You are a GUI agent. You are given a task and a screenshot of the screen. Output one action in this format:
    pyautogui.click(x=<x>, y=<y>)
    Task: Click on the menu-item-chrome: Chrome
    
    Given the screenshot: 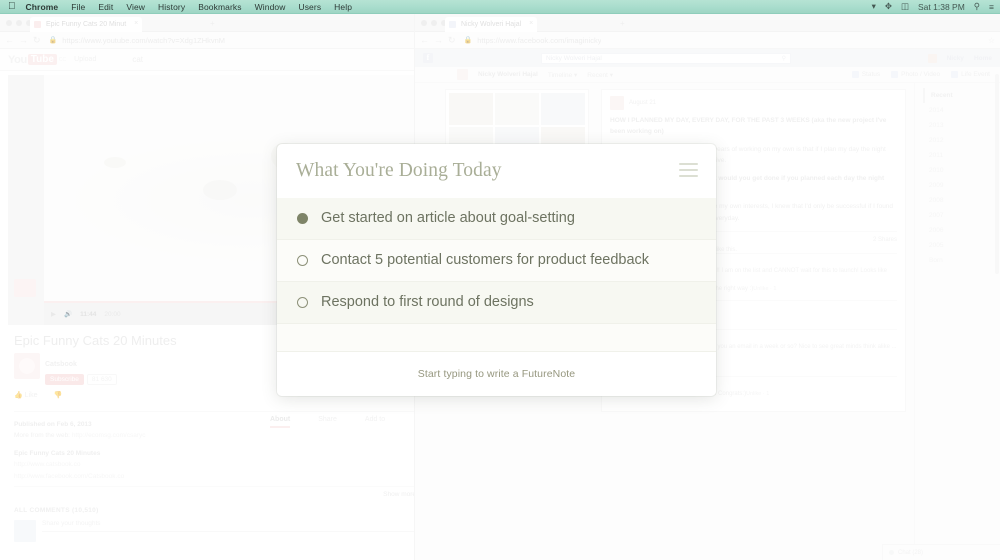 What is the action you would take?
    pyautogui.click(x=42, y=7)
    